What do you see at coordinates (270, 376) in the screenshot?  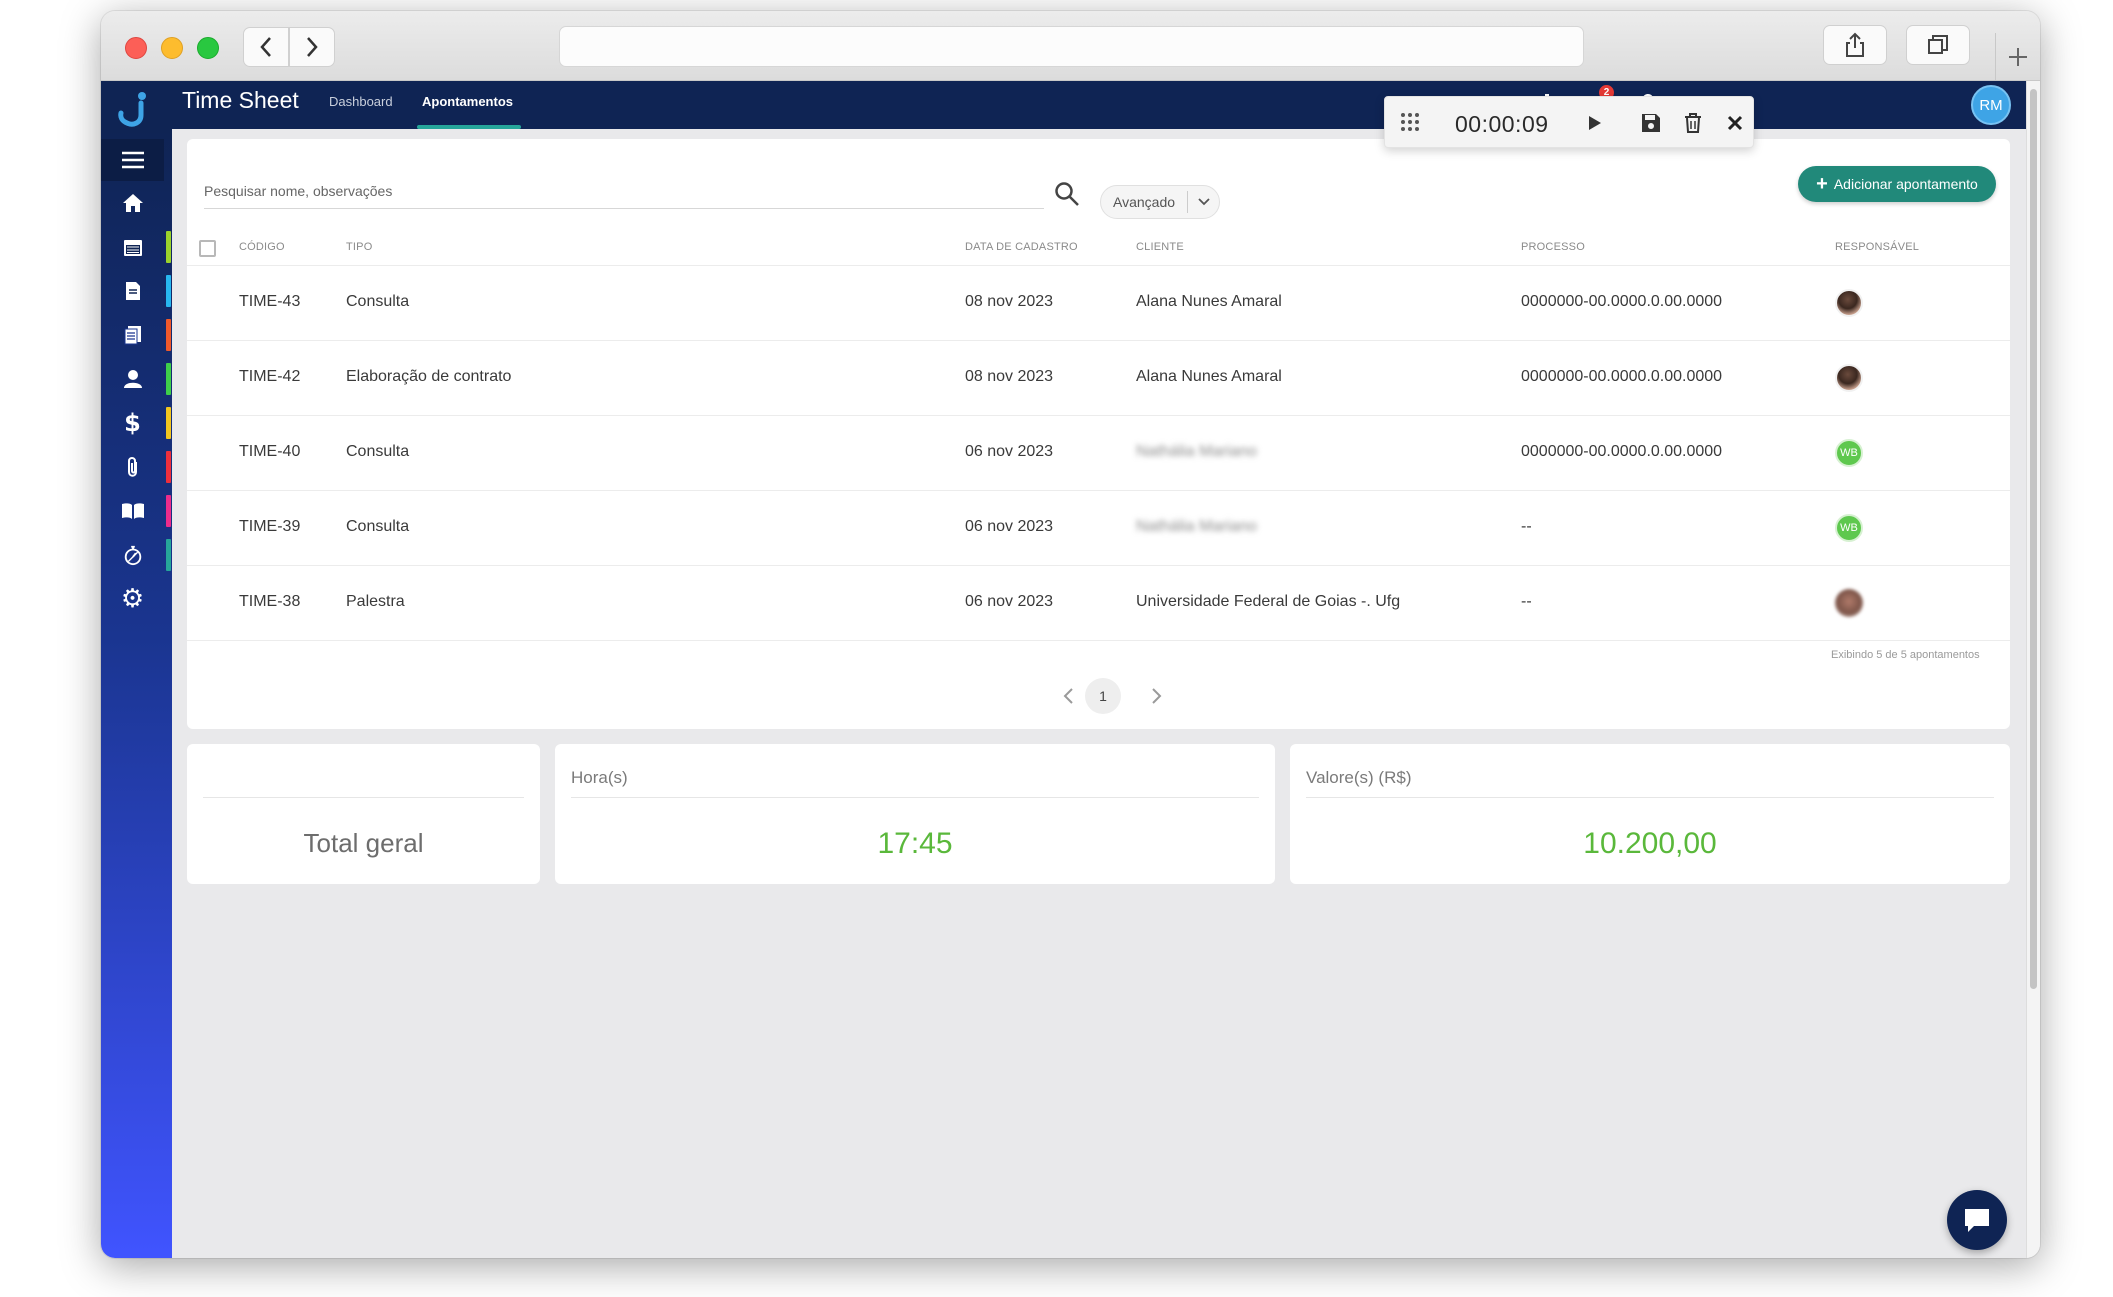 I see `row-code: TIME-42` at bounding box center [270, 376].